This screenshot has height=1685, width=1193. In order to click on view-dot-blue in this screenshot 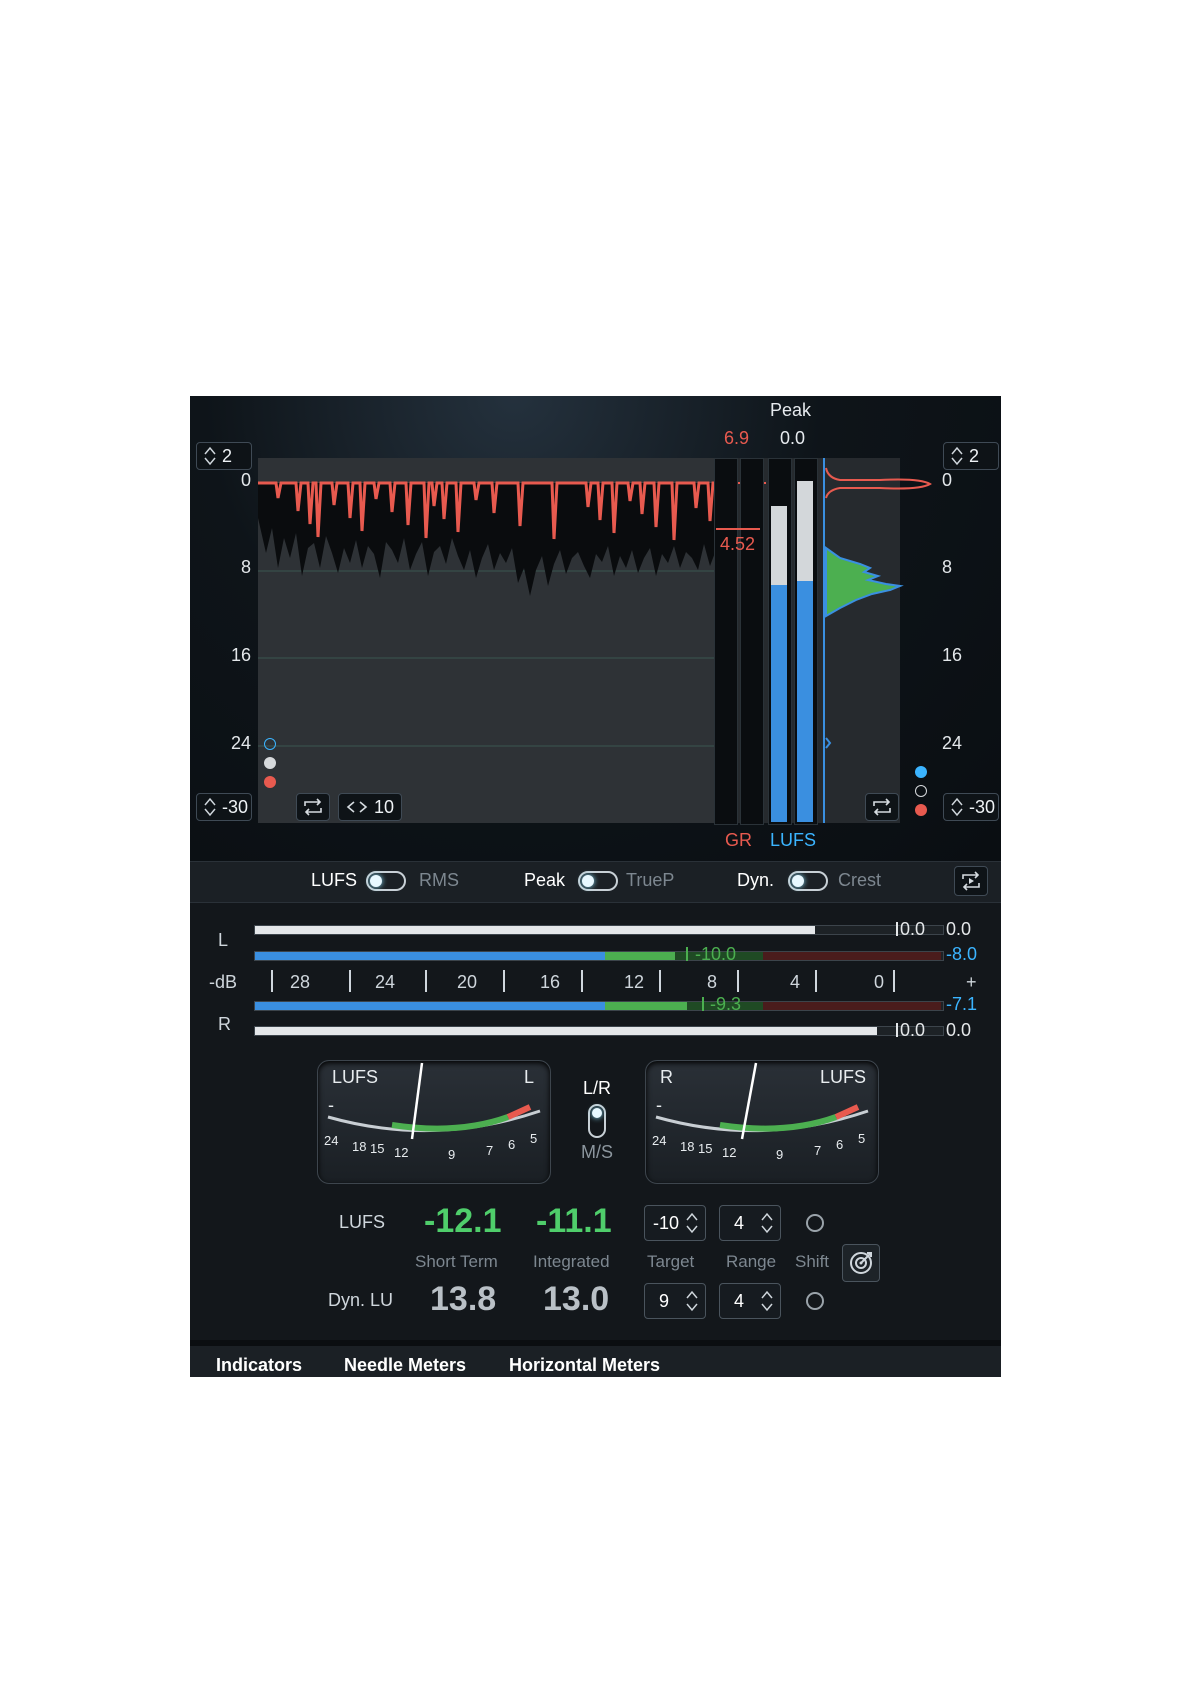, I will do `click(270, 744)`.